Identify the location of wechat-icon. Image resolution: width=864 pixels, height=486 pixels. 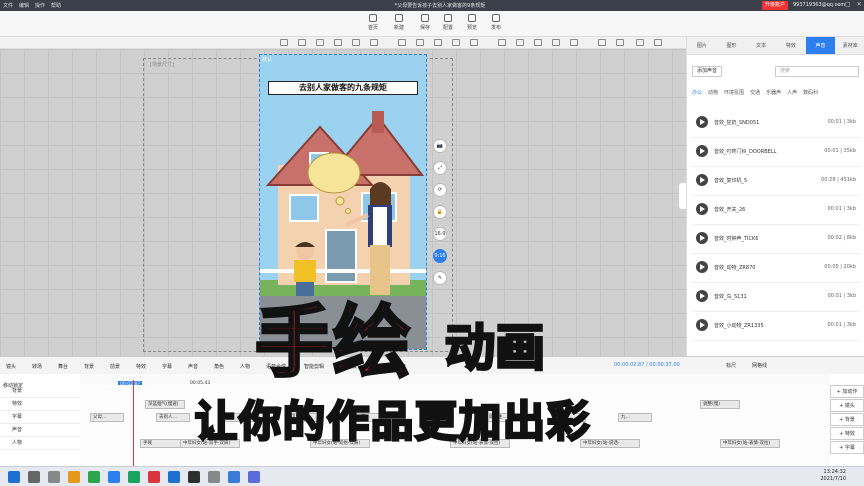
(94, 477).